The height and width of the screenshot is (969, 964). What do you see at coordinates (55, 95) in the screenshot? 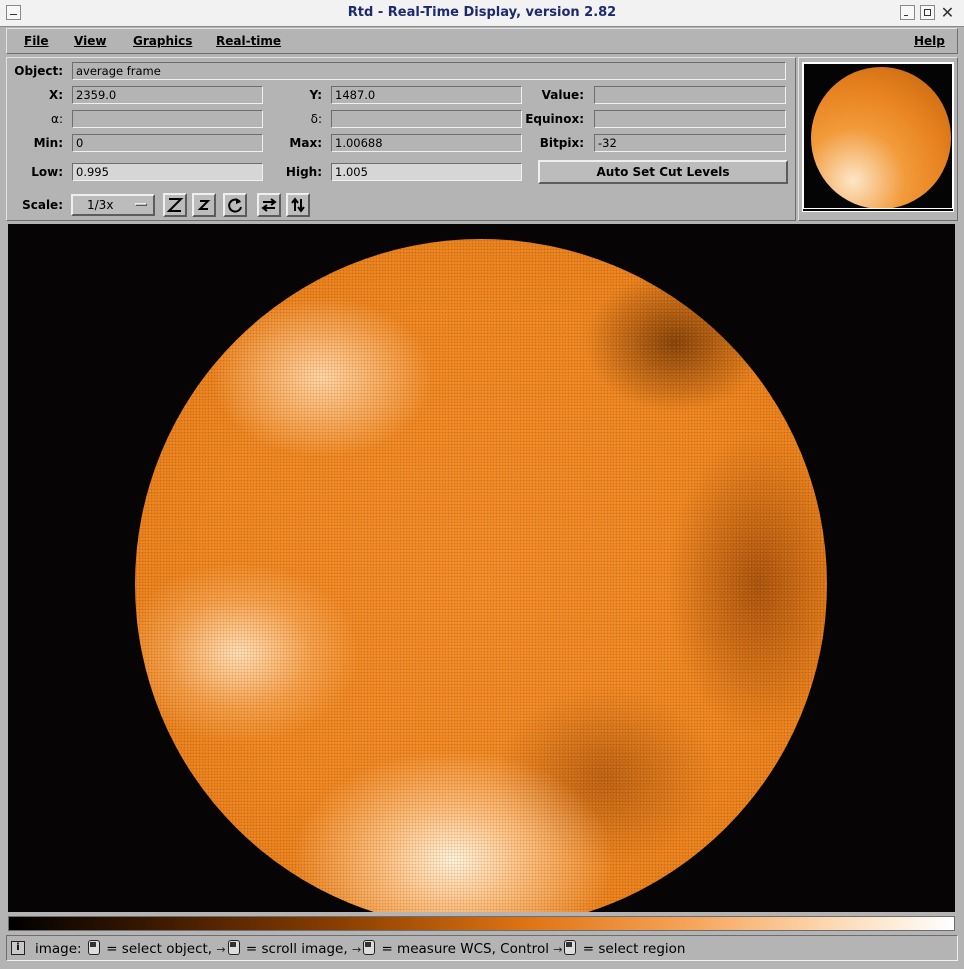
I see `x-label: X:` at bounding box center [55, 95].